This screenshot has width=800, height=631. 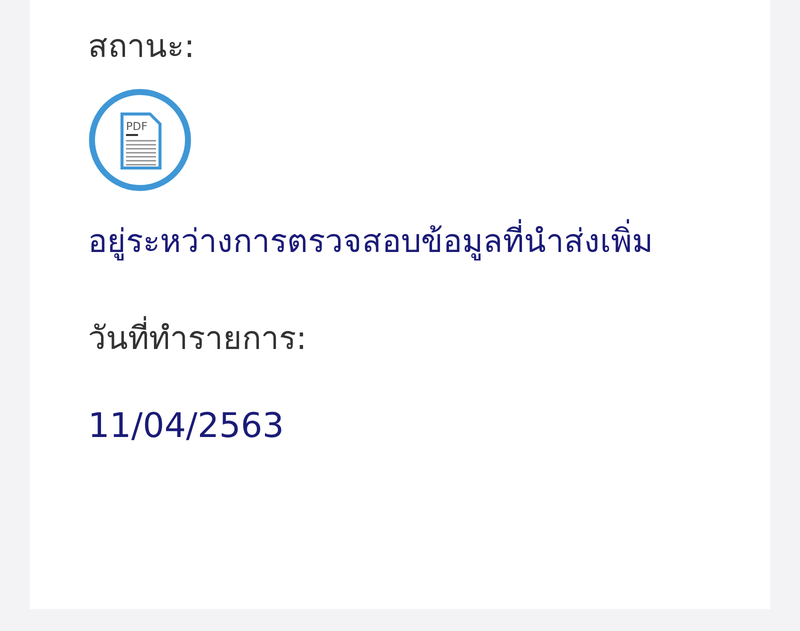 I want to click on date-label: วันที่ทำรายการ:, so click(x=197, y=338).